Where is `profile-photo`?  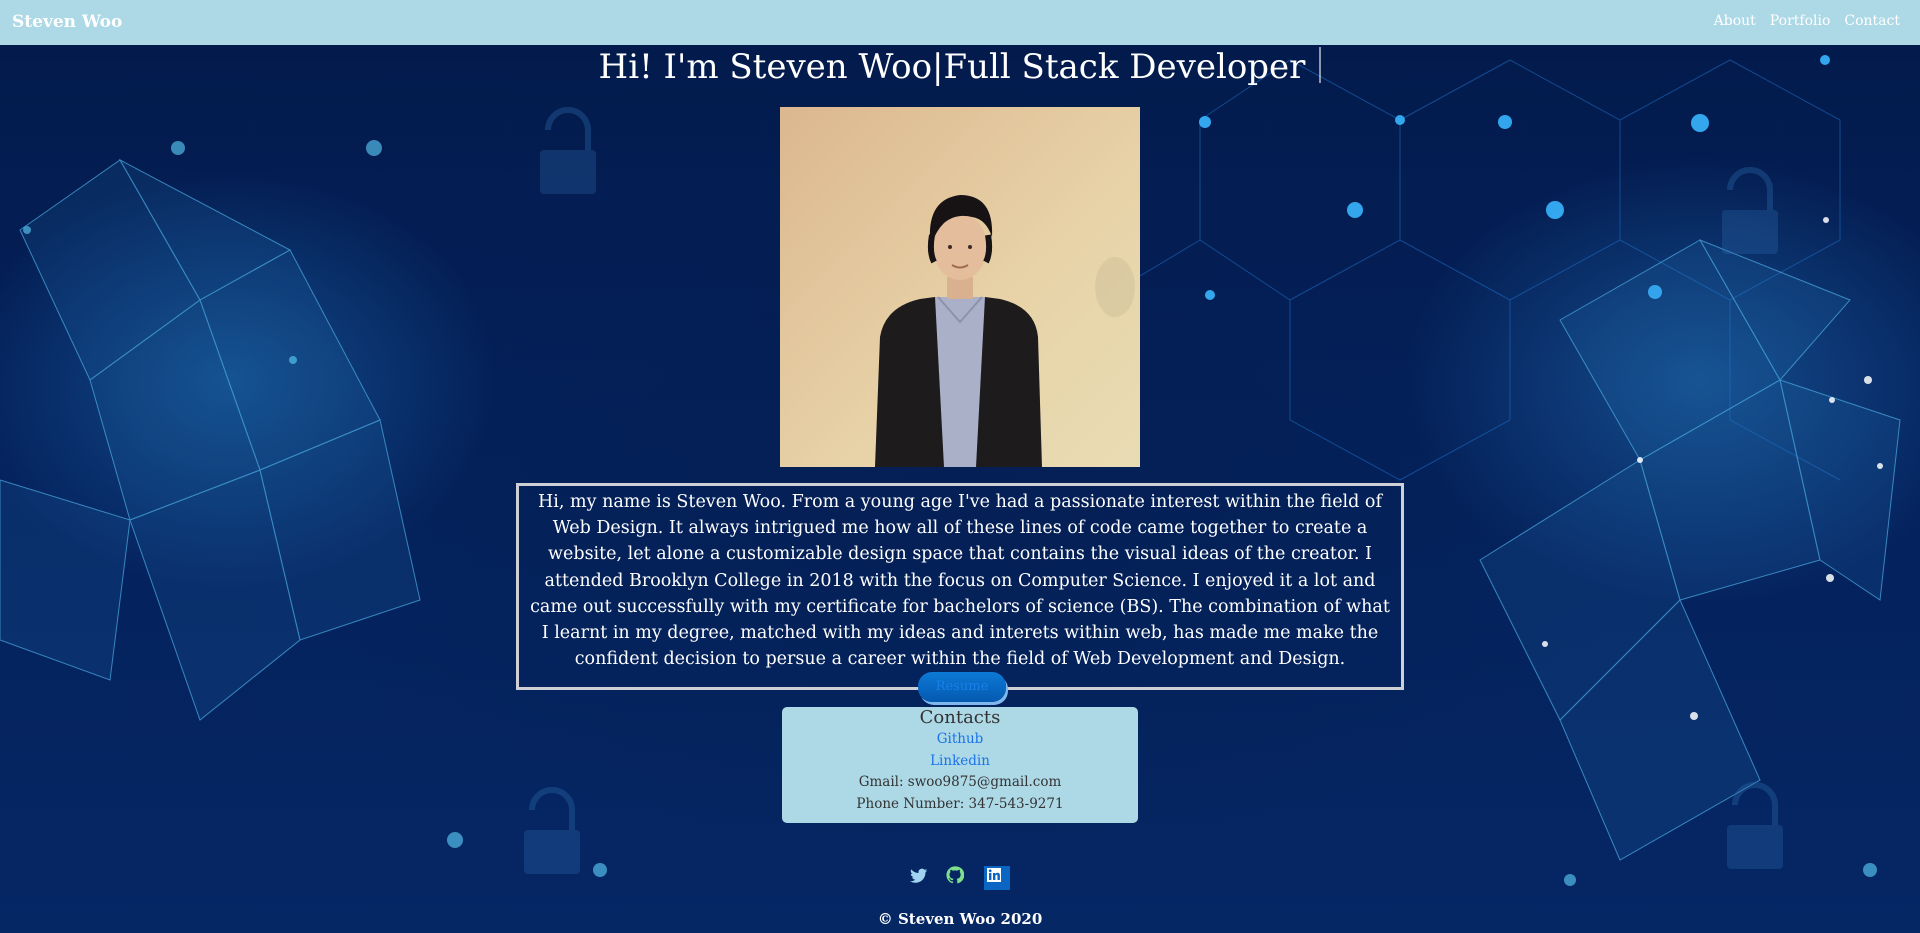
profile-photo is located at coordinates (960, 287).